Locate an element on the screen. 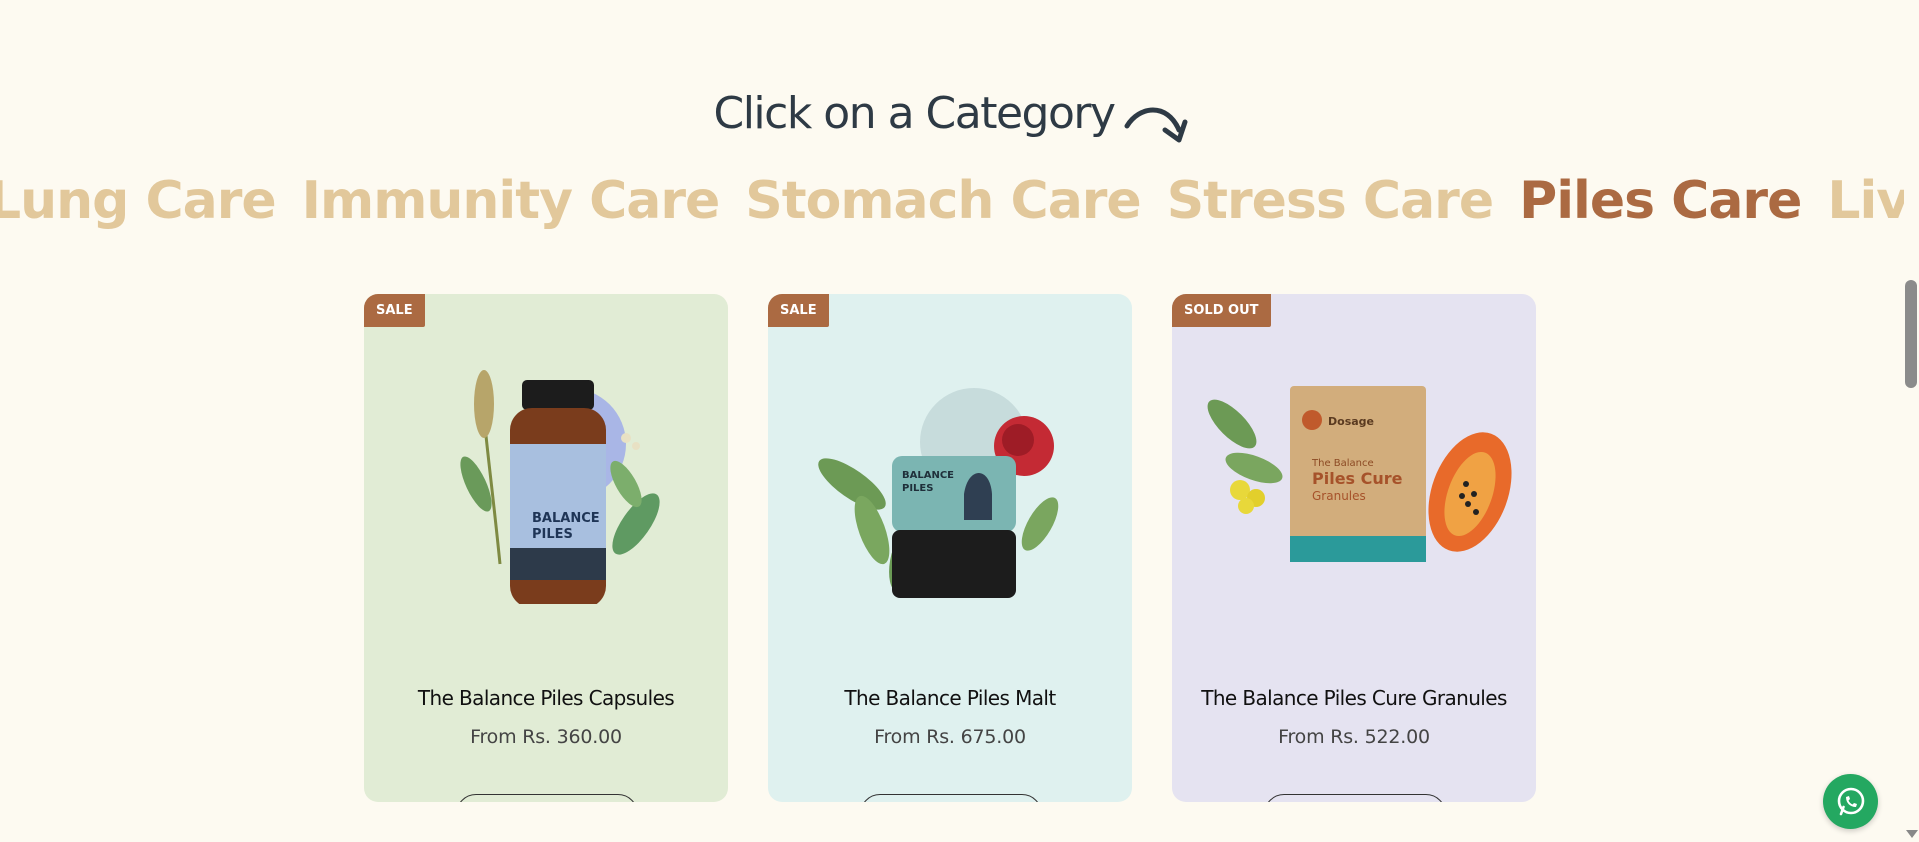 This screenshot has height=842, width=1919. whatsapp-chat-button is located at coordinates (1850, 801).